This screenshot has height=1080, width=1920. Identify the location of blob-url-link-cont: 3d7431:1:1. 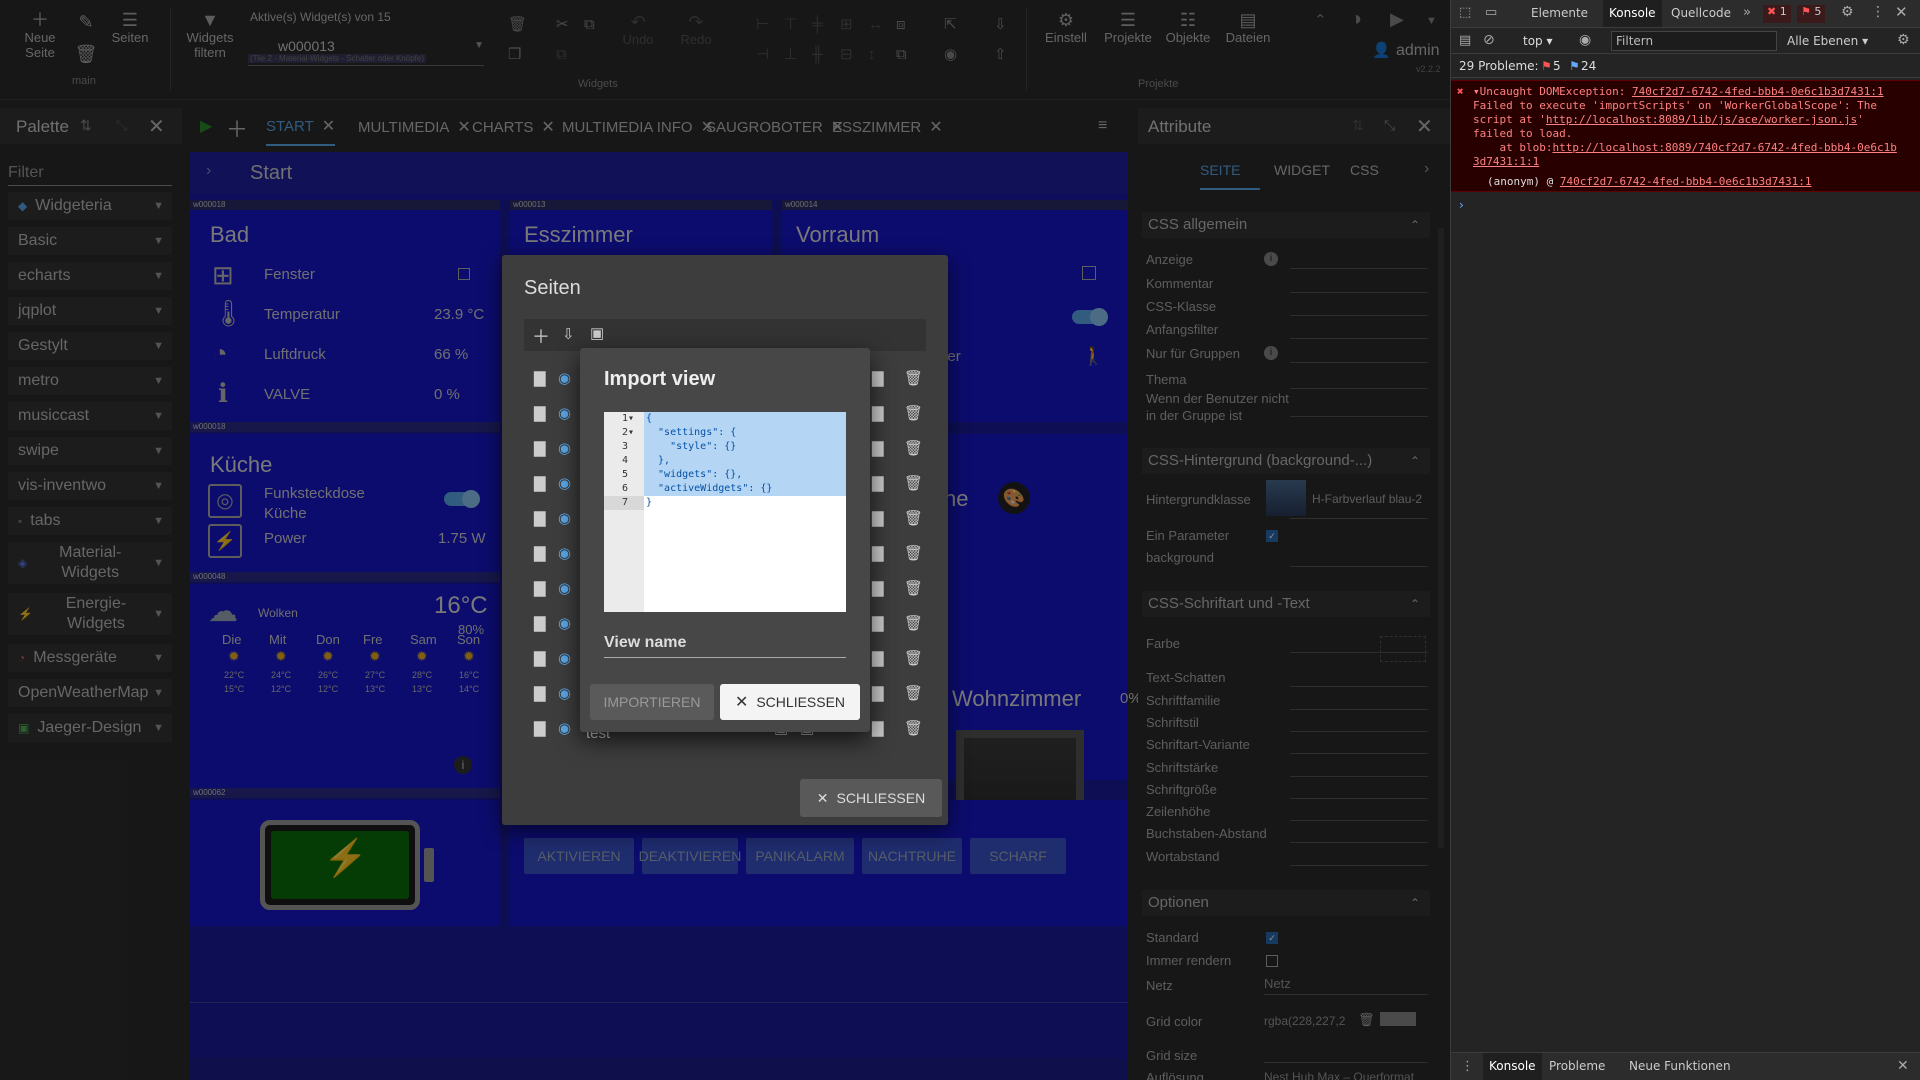
(1506, 161).